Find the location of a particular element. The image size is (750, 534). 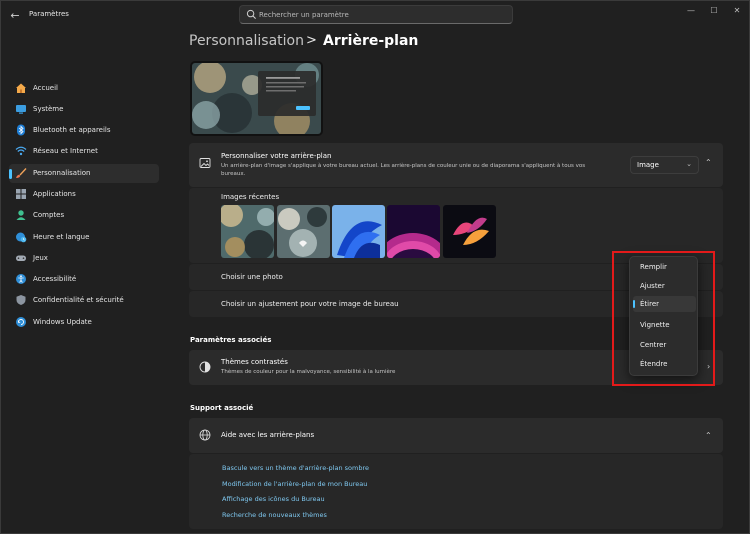

minimize-icon: — is located at coordinates (691, 11).